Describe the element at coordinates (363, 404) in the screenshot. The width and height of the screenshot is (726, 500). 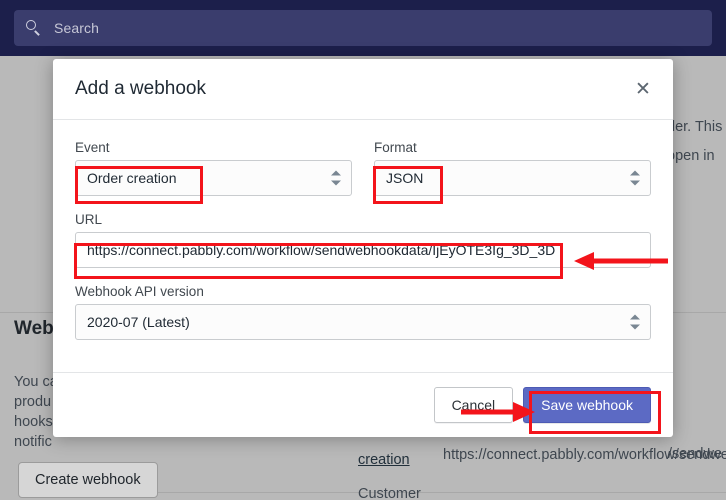
I see `modal-footer: Cancel Save webhook` at that location.